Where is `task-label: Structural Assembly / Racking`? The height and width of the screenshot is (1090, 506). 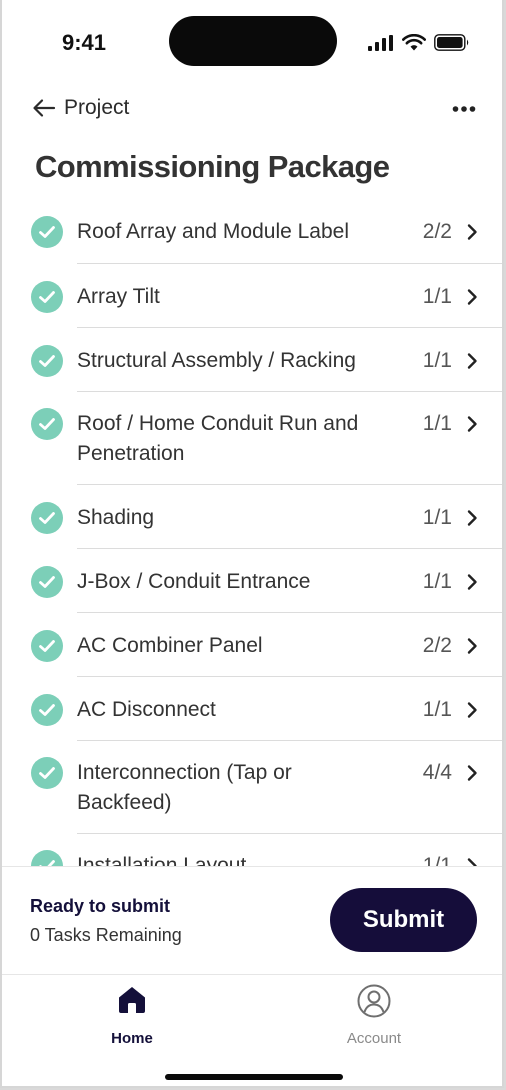
task-label: Structural Assembly / Racking is located at coordinates (216, 360).